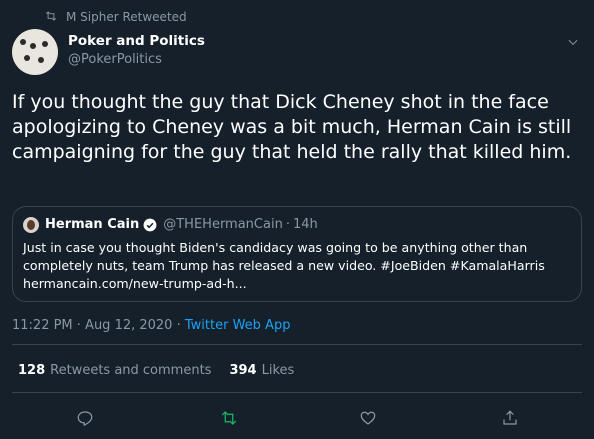  Describe the element at coordinates (305, 224) in the screenshot. I see `quoted-time: 14h` at that location.